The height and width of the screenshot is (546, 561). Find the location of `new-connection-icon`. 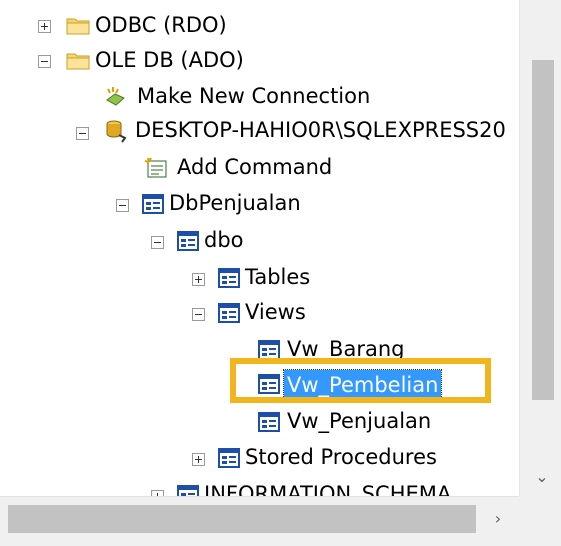

new-connection-icon is located at coordinates (115, 96).